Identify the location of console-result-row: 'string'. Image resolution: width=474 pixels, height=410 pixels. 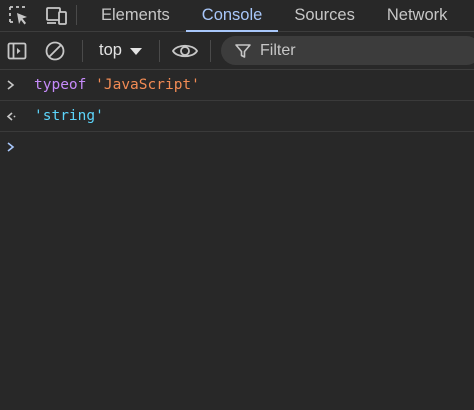
(237, 116).